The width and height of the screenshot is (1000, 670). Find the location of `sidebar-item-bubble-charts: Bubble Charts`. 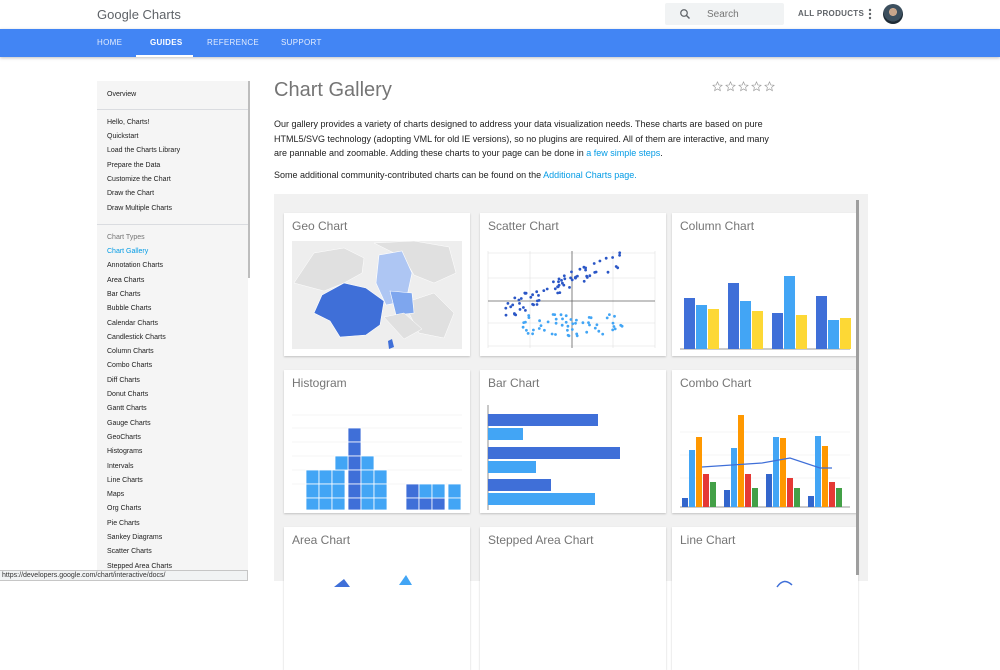

sidebar-item-bubble-charts: Bubble Charts is located at coordinates (129, 308).